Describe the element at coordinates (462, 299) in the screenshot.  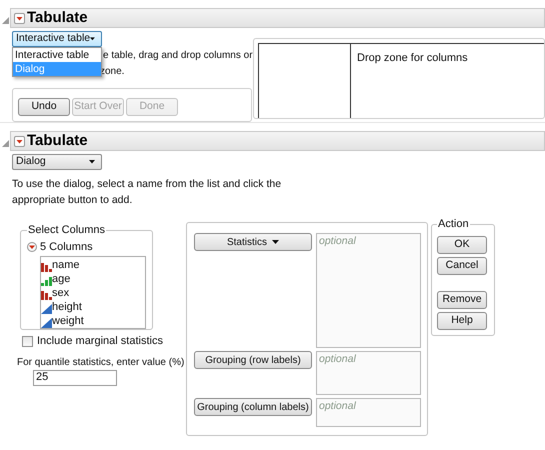
I see `action-button: Remove` at that location.